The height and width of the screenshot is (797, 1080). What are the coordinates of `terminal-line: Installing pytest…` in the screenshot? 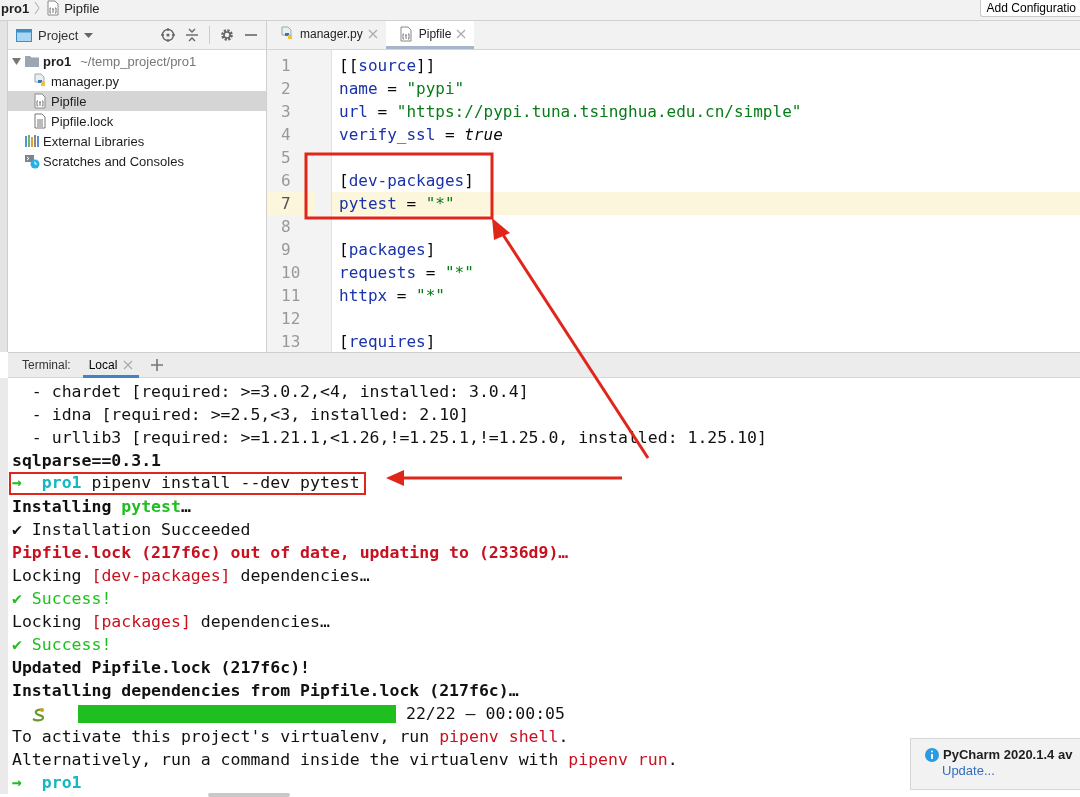 It's located at (101, 507).